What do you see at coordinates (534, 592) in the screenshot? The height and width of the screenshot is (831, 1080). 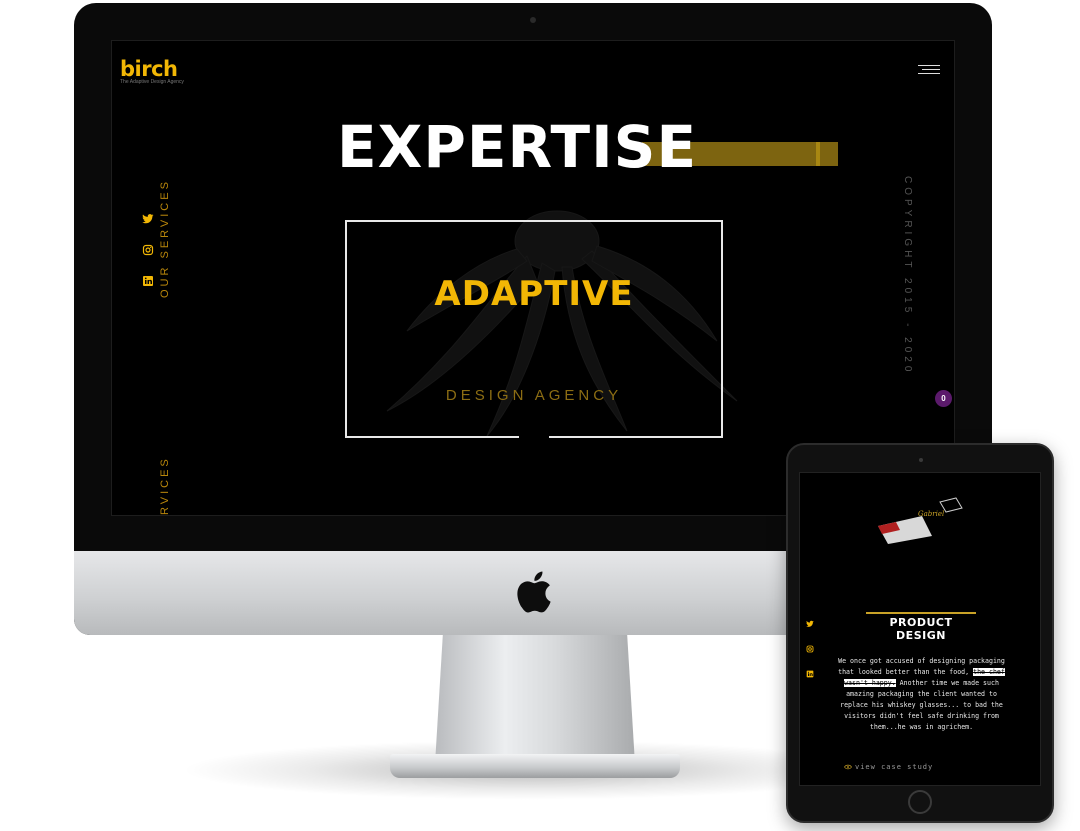 I see `apple-logo-icon` at bounding box center [534, 592].